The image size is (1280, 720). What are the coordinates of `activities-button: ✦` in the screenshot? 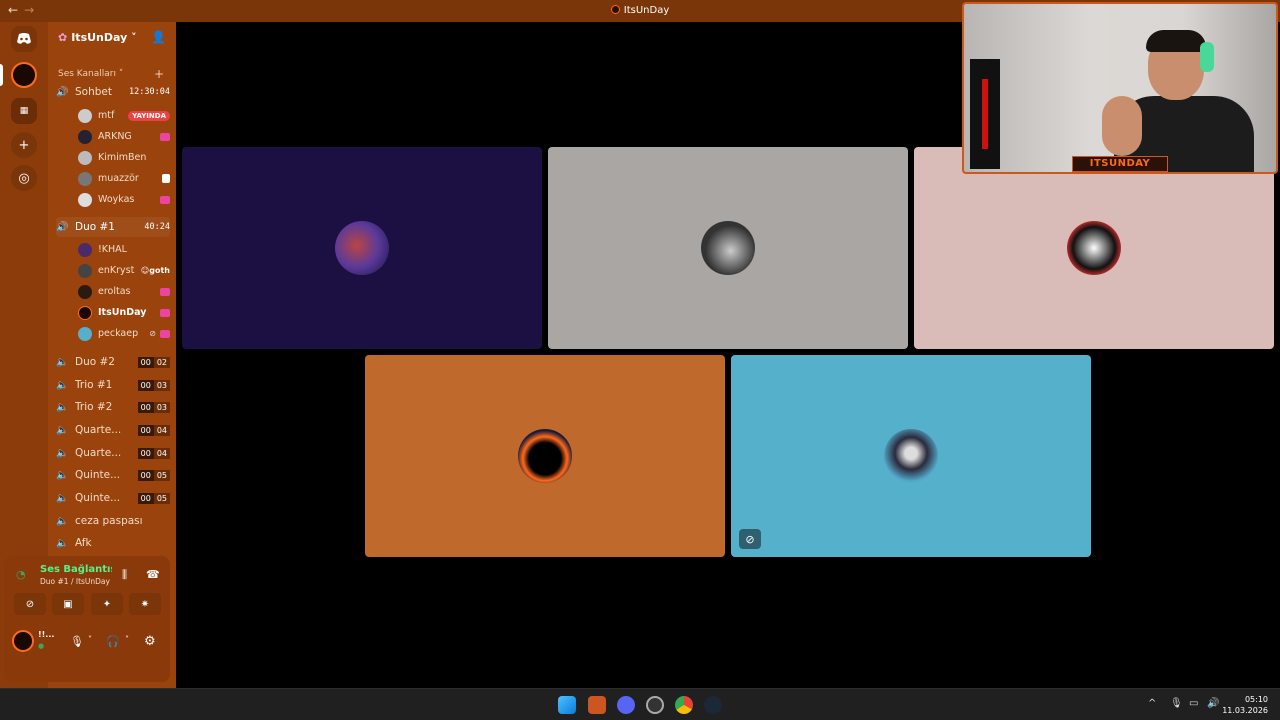 It's located at (107, 604).